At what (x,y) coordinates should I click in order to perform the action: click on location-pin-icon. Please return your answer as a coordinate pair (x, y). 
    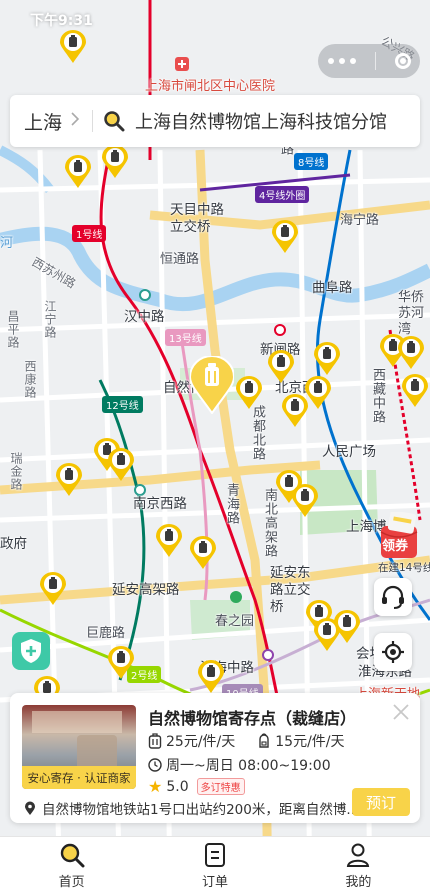
    Looking at the image, I should click on (30, 808).